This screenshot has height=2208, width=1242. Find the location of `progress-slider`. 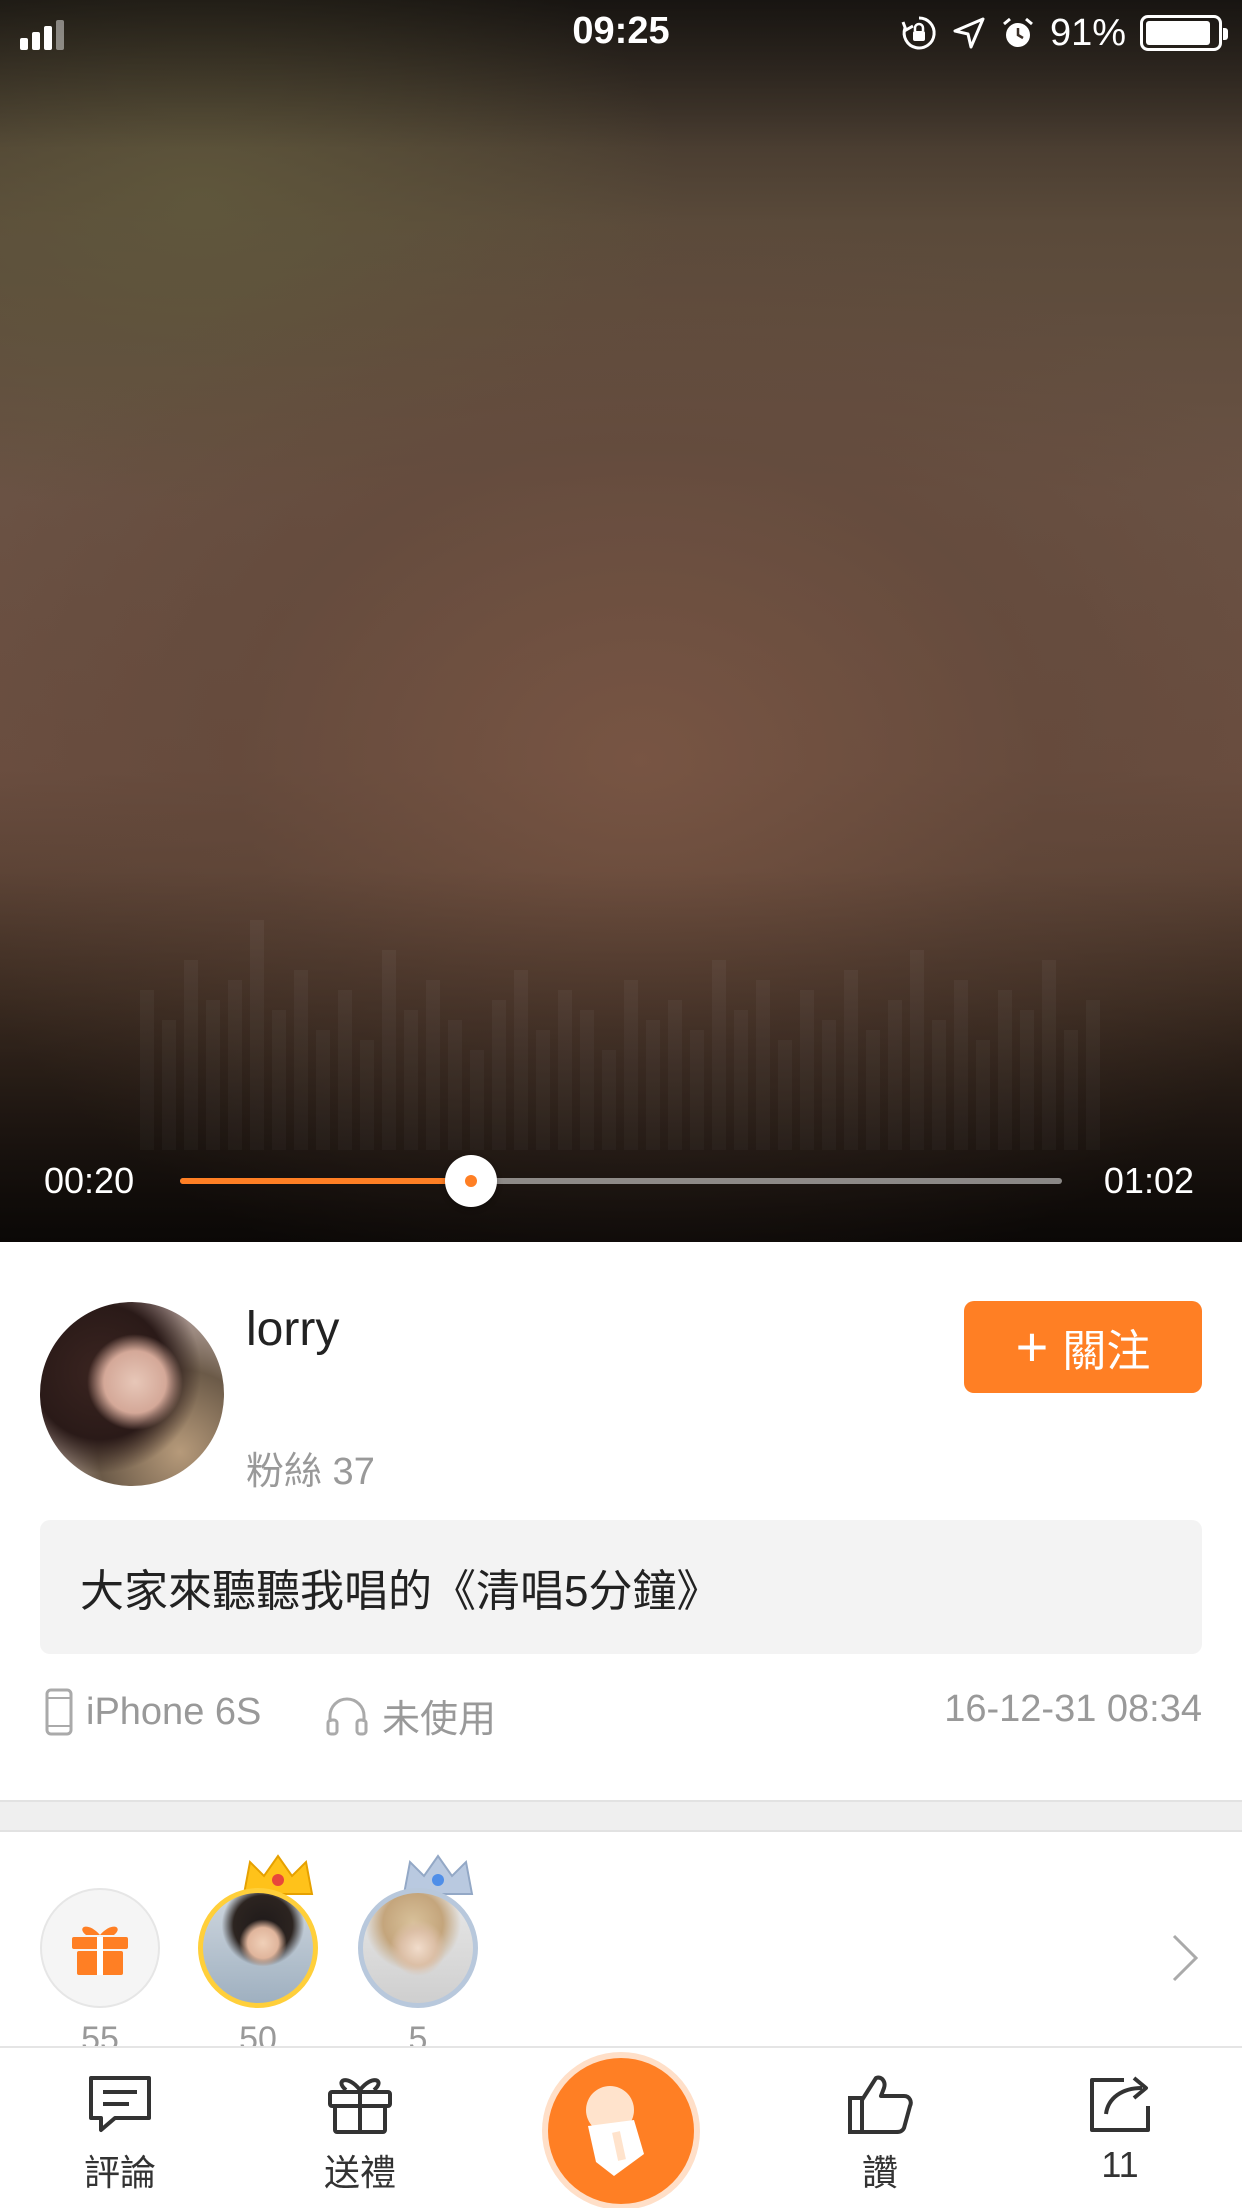

progress-slider is located at coordinates (621, 1181).